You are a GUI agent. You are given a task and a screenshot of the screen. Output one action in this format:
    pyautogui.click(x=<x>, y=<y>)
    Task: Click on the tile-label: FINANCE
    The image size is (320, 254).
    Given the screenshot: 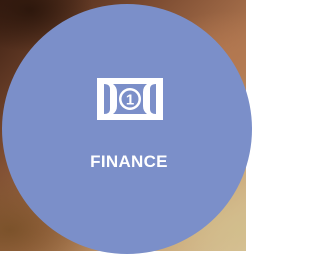 What is the action you would take?
    pyautogui.click(x=129, y=161)
    